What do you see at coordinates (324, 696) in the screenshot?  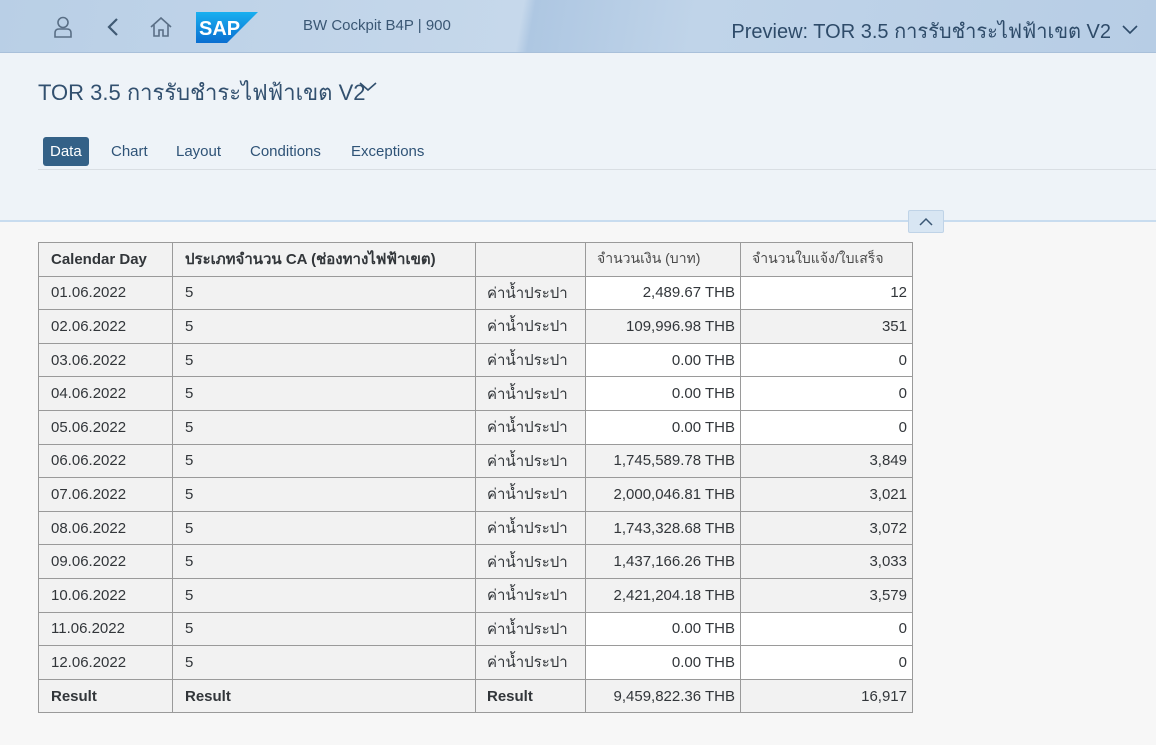 I see `cell-ca-type: Result` at bounding box center [324, 696].